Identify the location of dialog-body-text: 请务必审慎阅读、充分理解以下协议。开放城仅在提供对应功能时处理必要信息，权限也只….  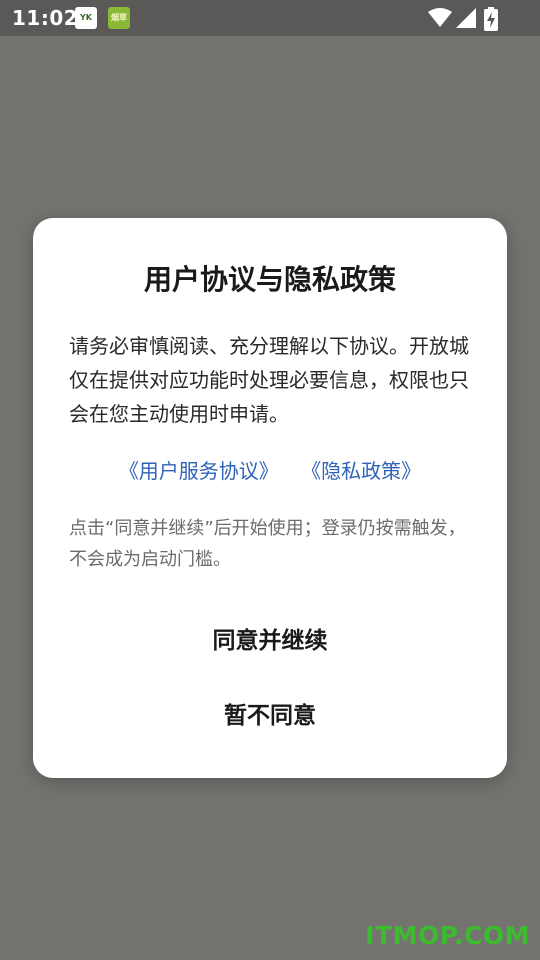
(269, 380).